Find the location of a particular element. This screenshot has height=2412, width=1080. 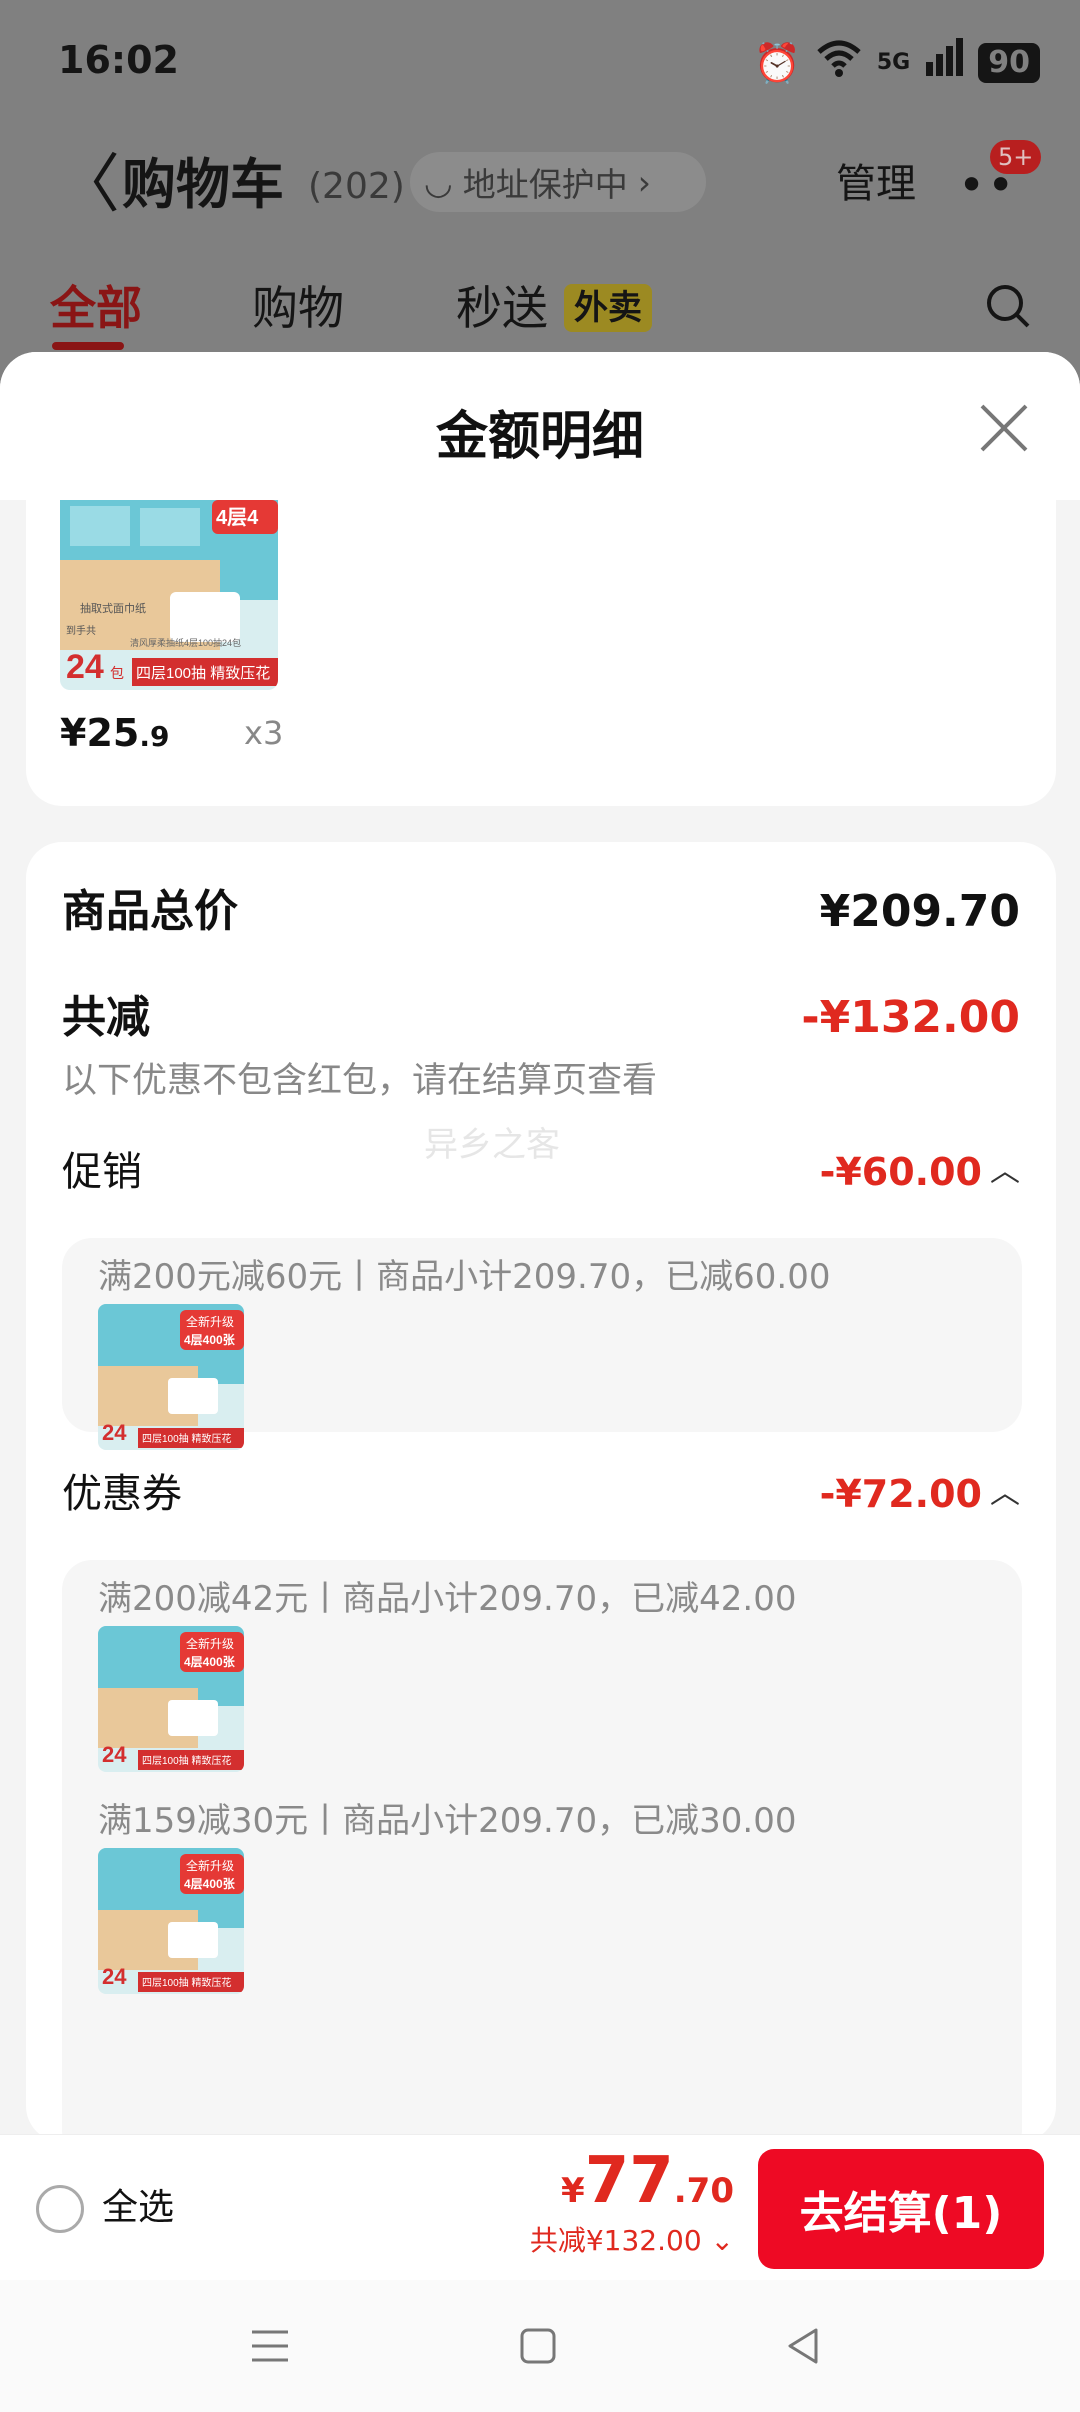

chevron-right-icon: › is located at coordinates (644, 182).